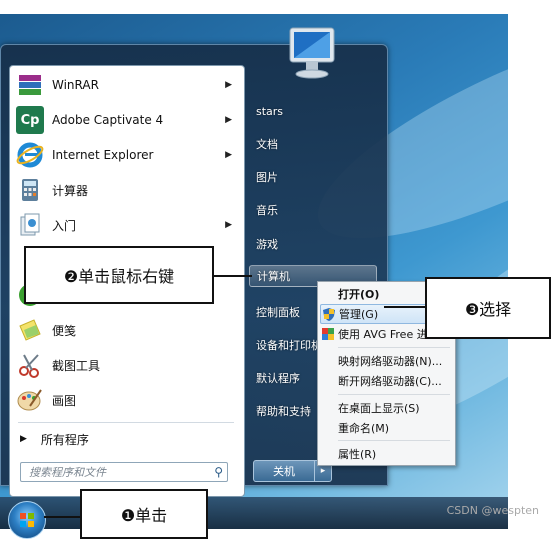 This screenshot has height=542, width=551. I want to click on right-item-music: 音乐, so click(316, 210).